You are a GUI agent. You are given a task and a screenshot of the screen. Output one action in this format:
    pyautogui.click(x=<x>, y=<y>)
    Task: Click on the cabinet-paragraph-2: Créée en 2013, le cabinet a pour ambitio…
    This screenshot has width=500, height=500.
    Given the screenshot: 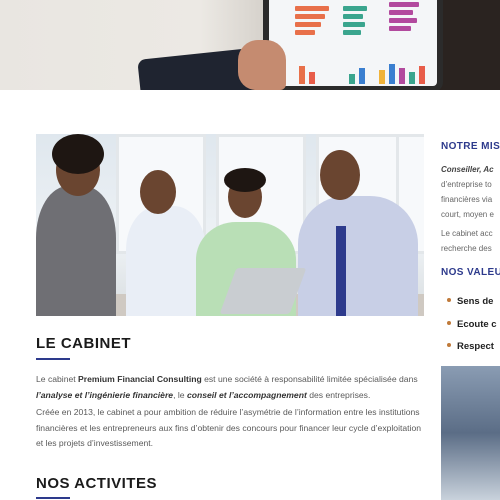 What is the action you would take?
    pyautogui.click(x=229, y=427)
    